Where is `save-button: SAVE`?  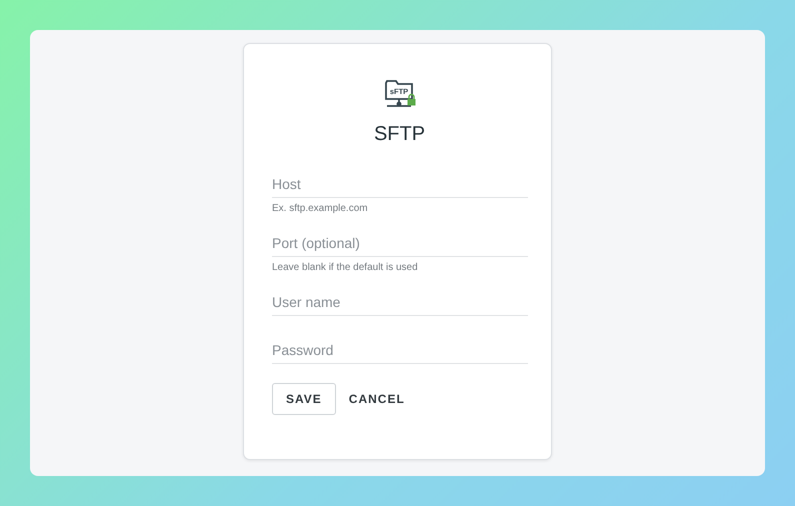 save-button: SAVE is located at coordinates (304, 399).